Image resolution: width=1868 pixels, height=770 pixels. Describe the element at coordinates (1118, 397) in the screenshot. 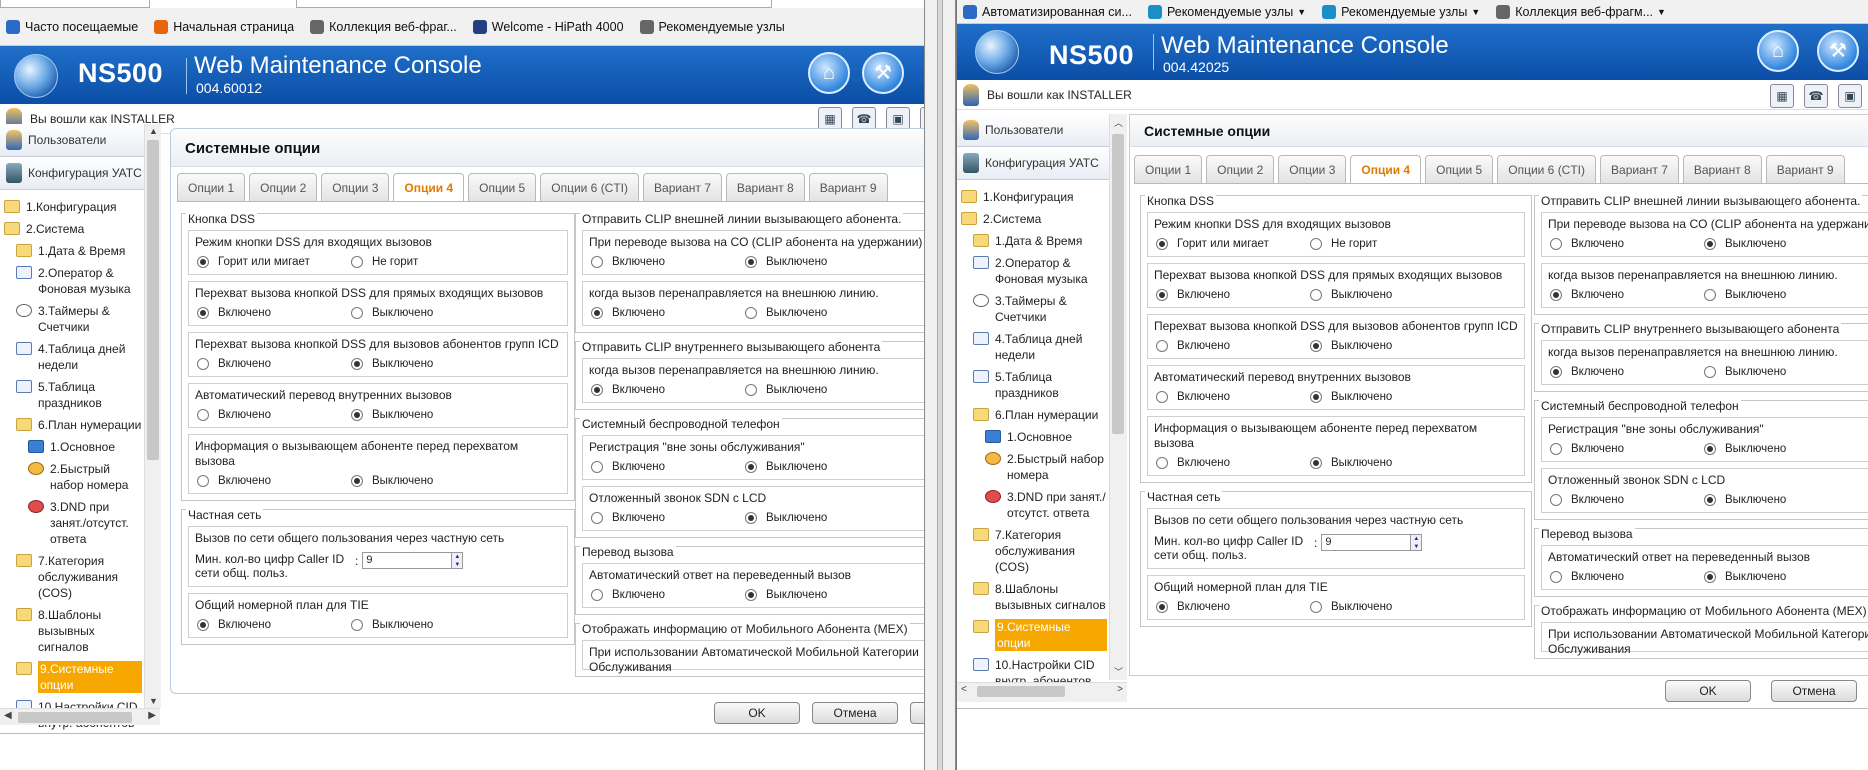

I see `sidebar-vscroll: ︿ ﹀` at that location.